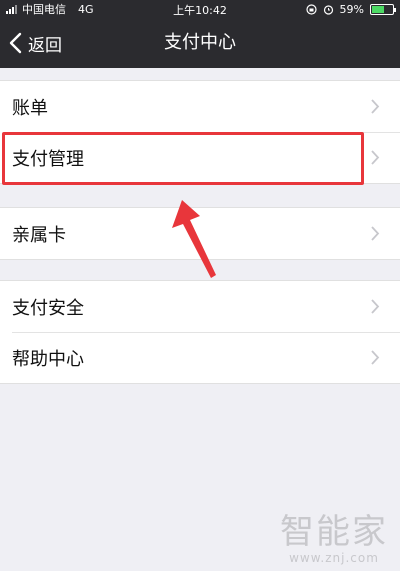 The width and height of the screenshot is (400, 571). What do you see at coordinates (48, 359) in the screenshot?
I see `menu-item-label: 帮助中心` at bounding box center [48, 359].